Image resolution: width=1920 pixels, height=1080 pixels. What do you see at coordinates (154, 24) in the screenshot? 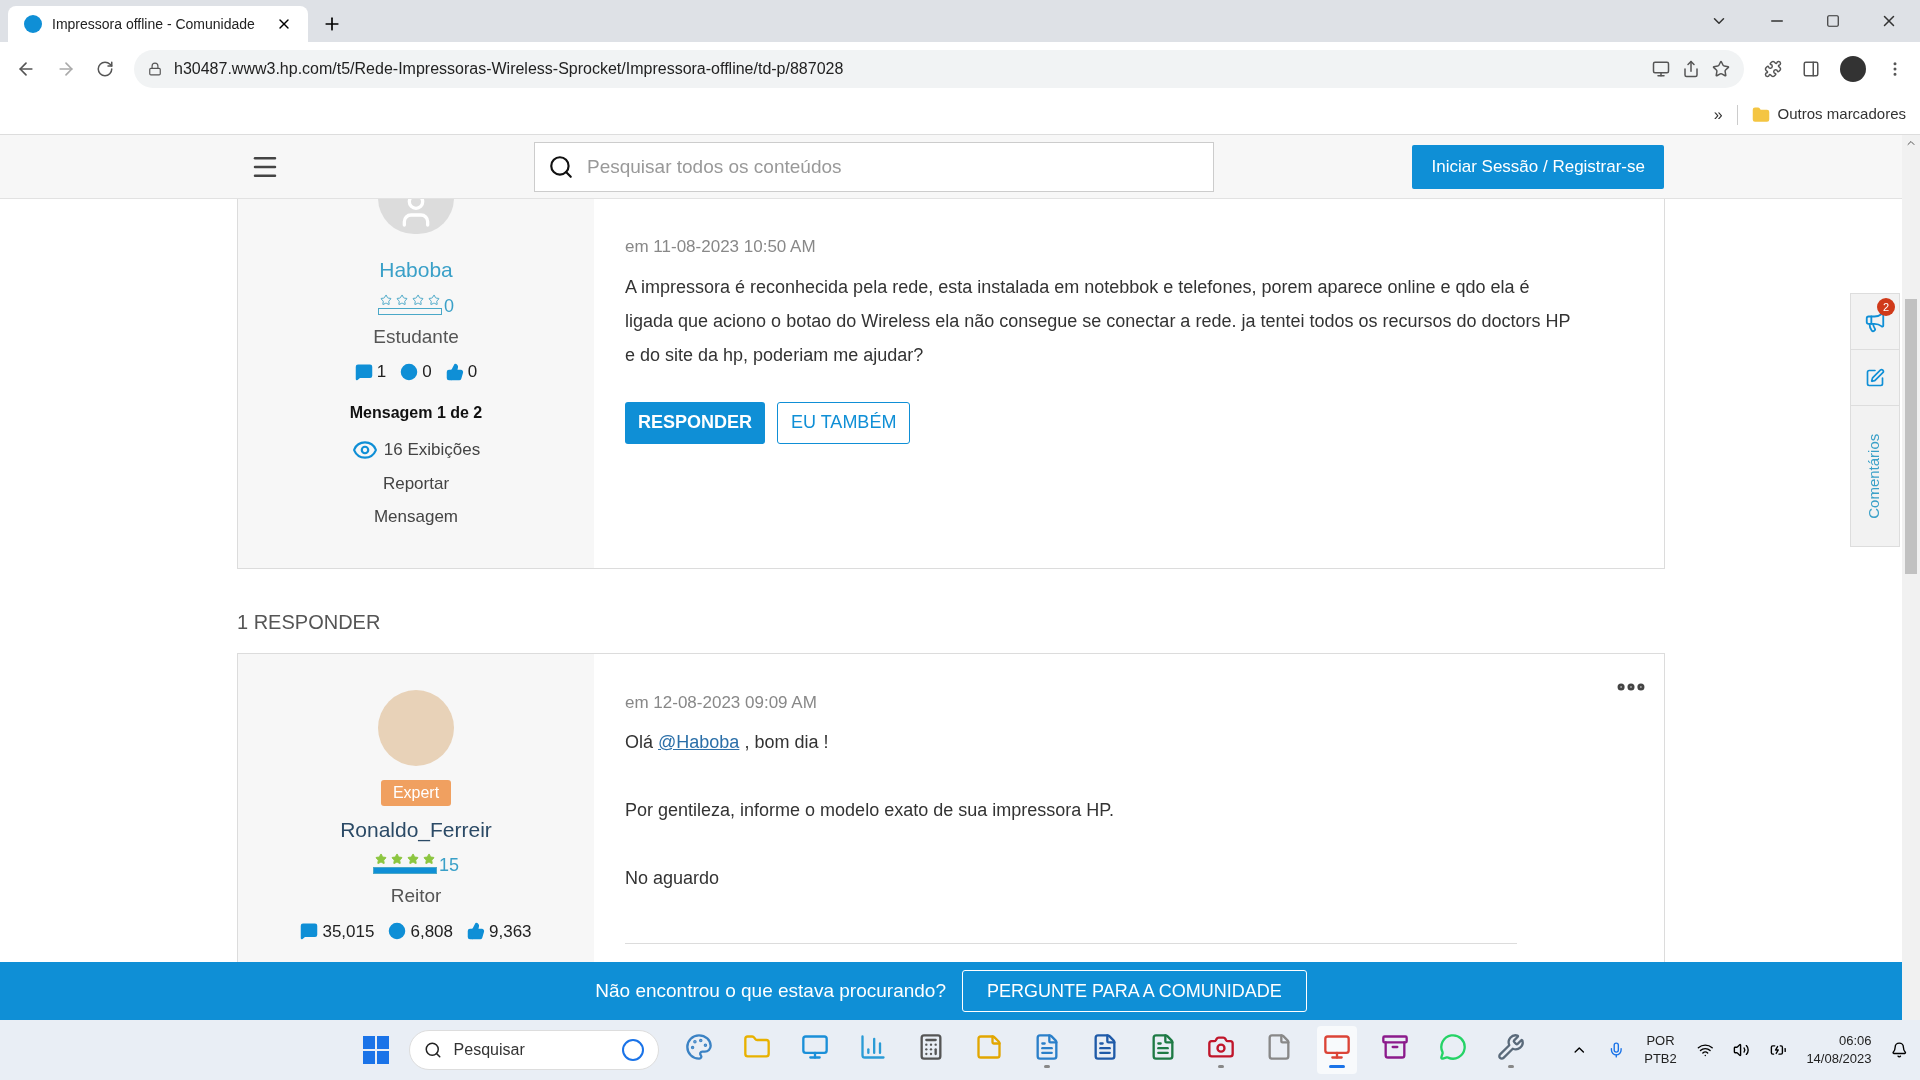
I see `tab-title: Impressora offline - Comunidade` at bounding box center [154, 24].